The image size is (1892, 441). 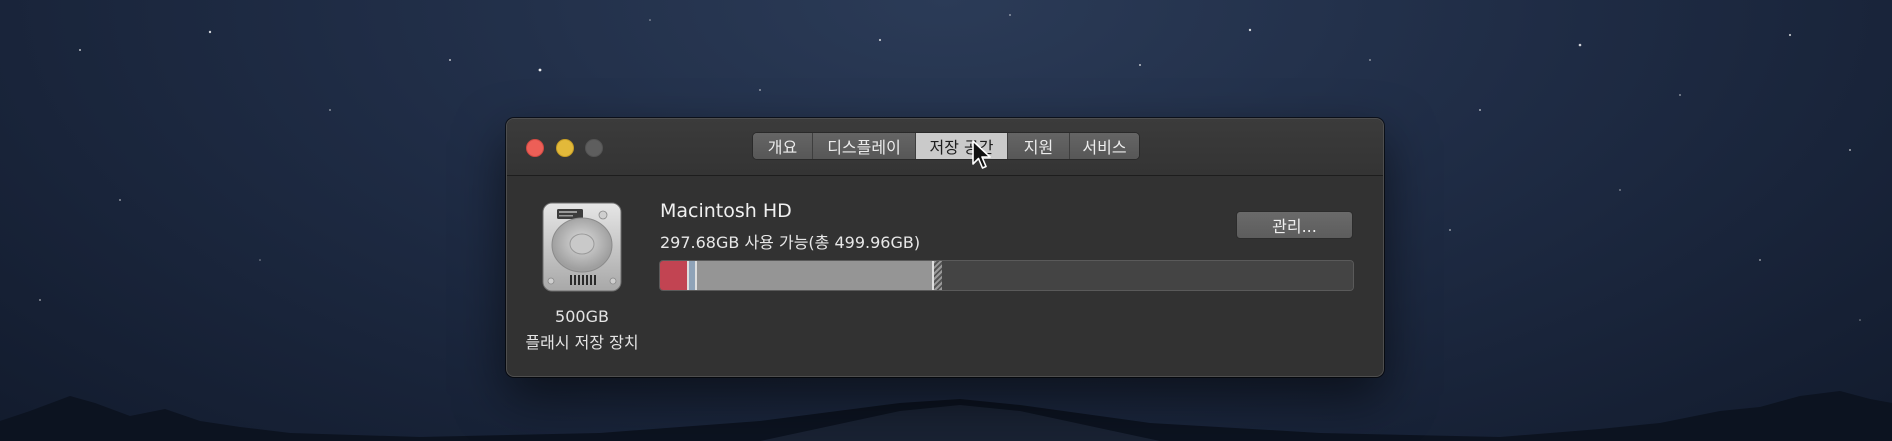 I want to click on tab-overview: 개요, so click(x=783, y=146).